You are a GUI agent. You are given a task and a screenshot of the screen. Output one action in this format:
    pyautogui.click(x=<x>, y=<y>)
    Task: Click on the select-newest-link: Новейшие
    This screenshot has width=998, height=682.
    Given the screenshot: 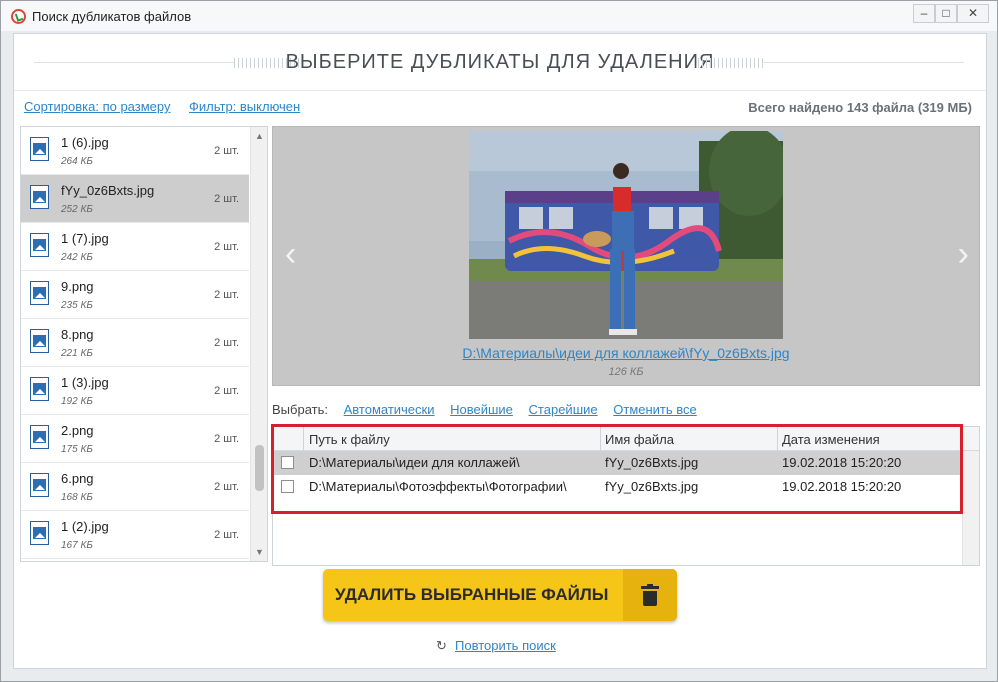 What is the action you would take?
    pyautogui.click(x=481, y=409)
    